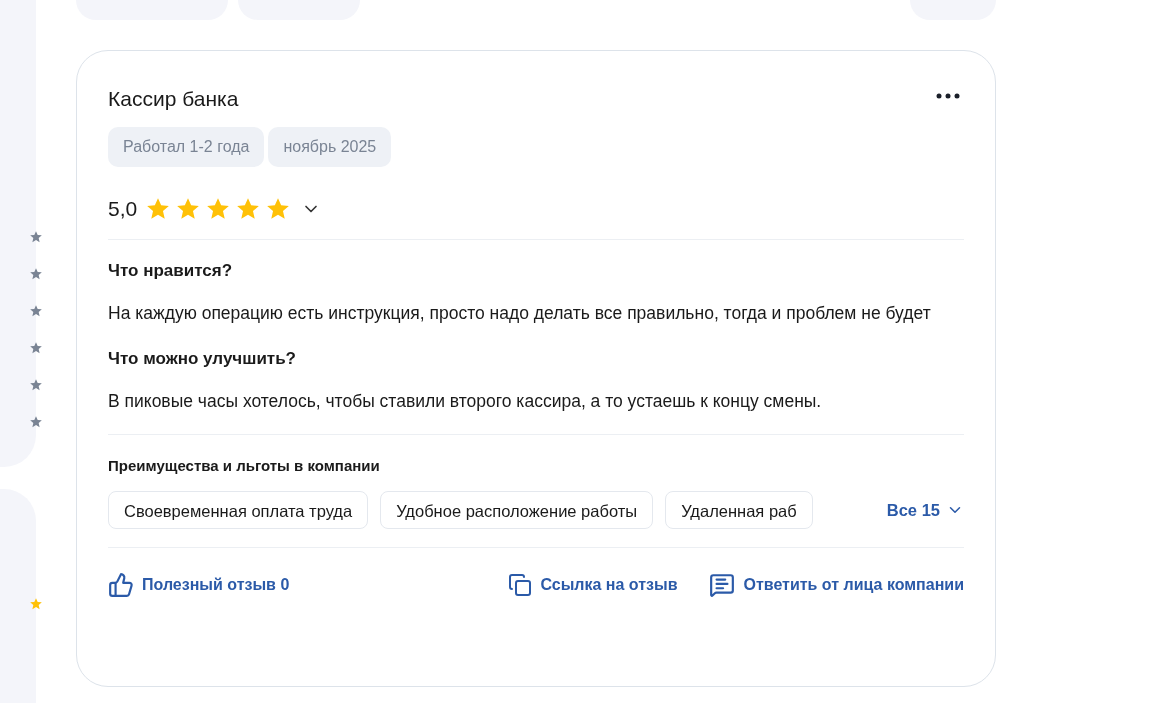  What do you see at coordinates (202, 359) in the screenshot?
I see `section-heading: Что можно улучшить?` at bounding box center [202, 359].